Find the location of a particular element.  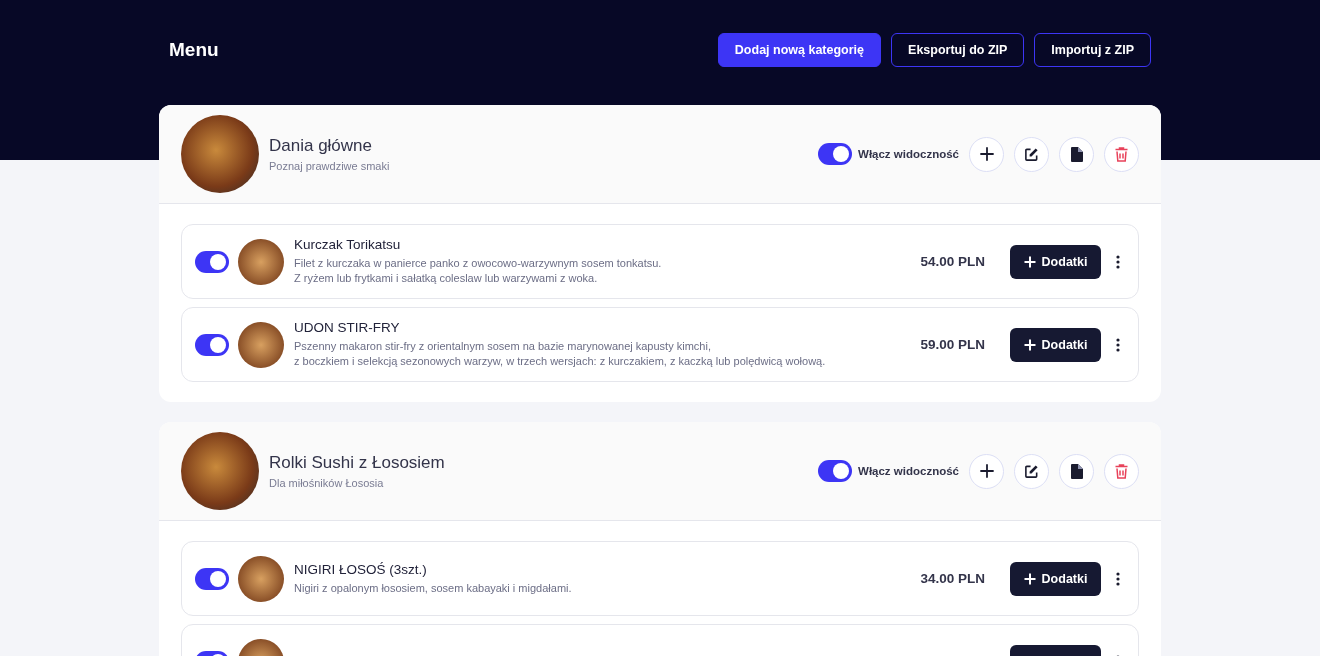

item-description: Z ryżem lub frytkami i sałatką coleslaw lub warzywami z woka. is located at coordinates (446, 278).